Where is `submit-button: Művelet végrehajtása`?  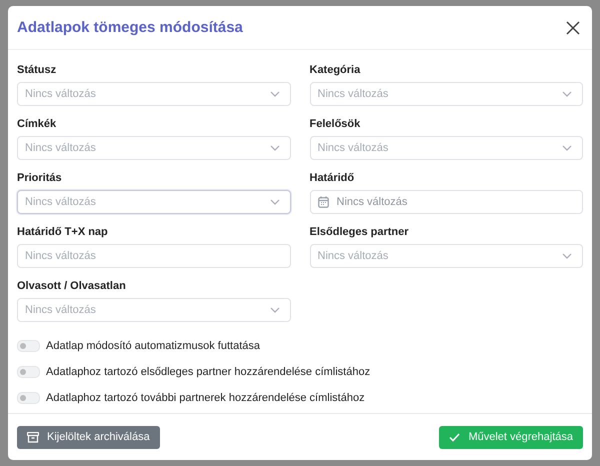 submit-button: Művelet végrehajtása is located at coordinates (511, 437).